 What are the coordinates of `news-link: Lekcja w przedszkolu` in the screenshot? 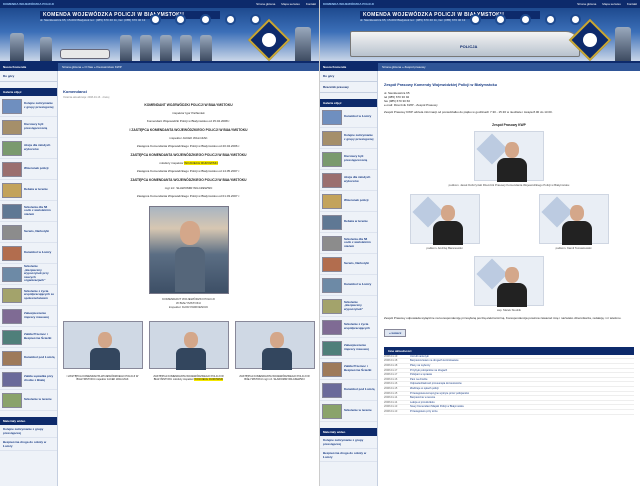 It's located at (422, 403).